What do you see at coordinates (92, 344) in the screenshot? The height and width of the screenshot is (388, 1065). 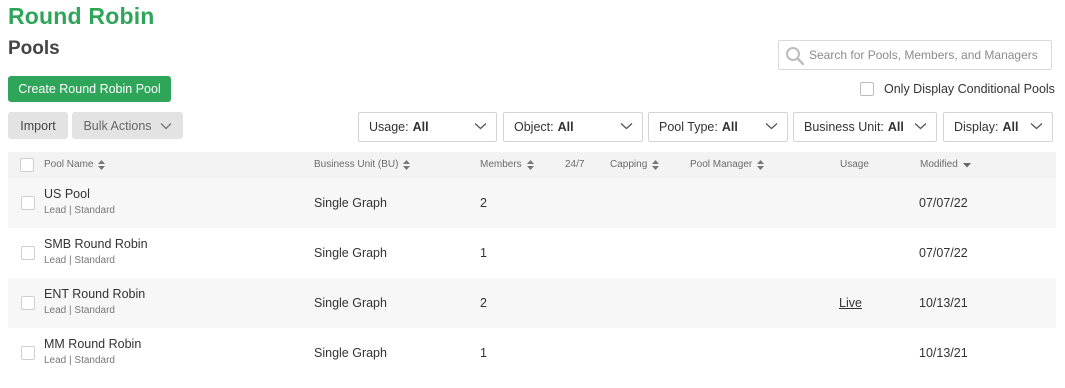 I see `pool-name-link: MM Round Robin` at bounding box center [92, 344].